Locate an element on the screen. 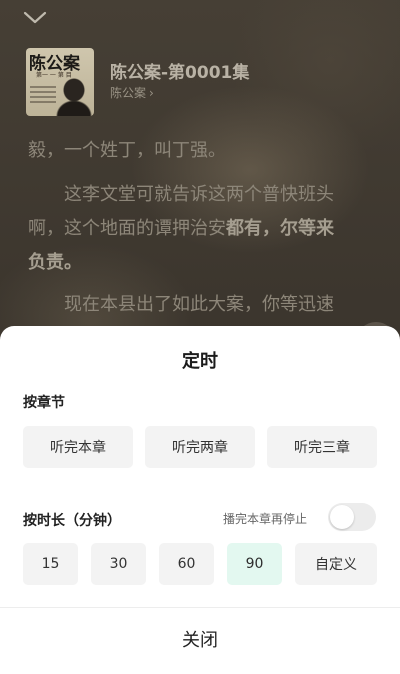 The height and width of the screenshot is (674, 400). duration-option-90: 90 is located at coordinates (254, 564).